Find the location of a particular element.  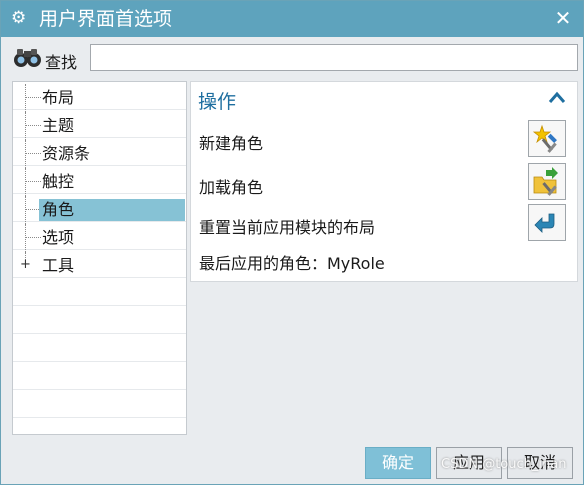

tree-item-label: 资源条 is located at coordinates (66, 153).